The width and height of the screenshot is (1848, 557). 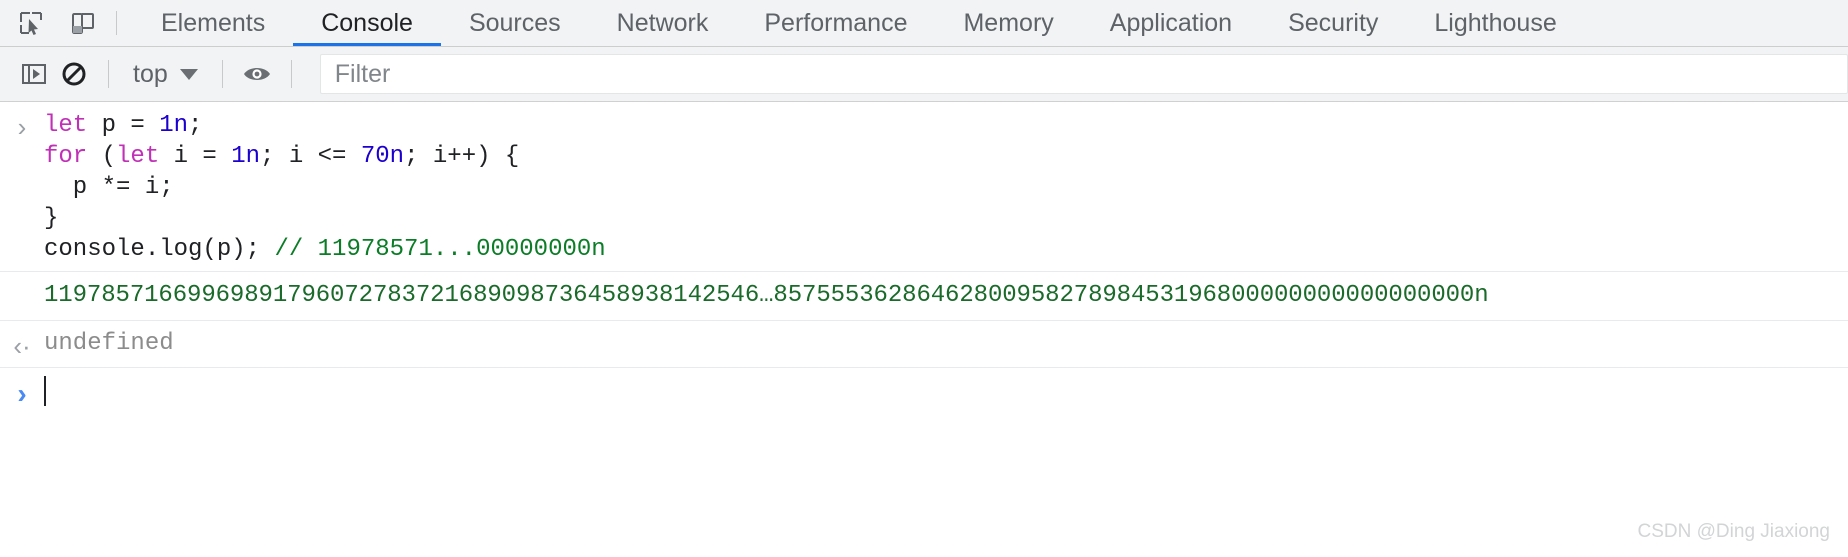 I want to click on filter-input, so click(x=1083, y=74).